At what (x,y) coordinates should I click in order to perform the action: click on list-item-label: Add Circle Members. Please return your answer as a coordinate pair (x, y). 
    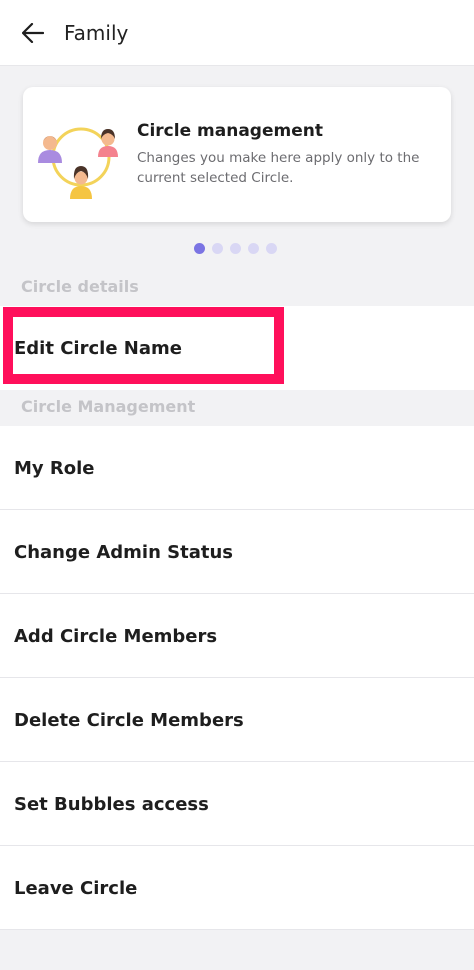
    Looking at the image, I should click on (116, 636).